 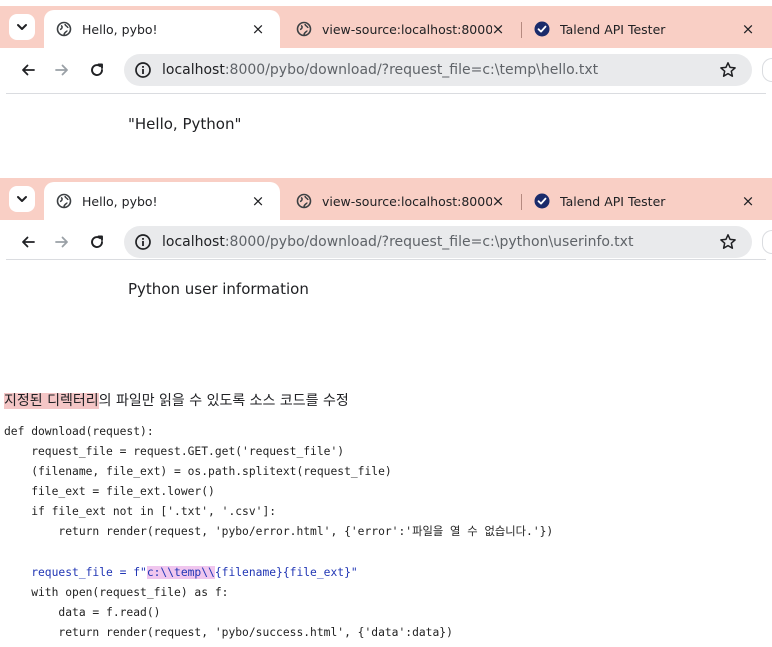 I want to click on code-line: data = f.read(), so click(x=82, y=612).